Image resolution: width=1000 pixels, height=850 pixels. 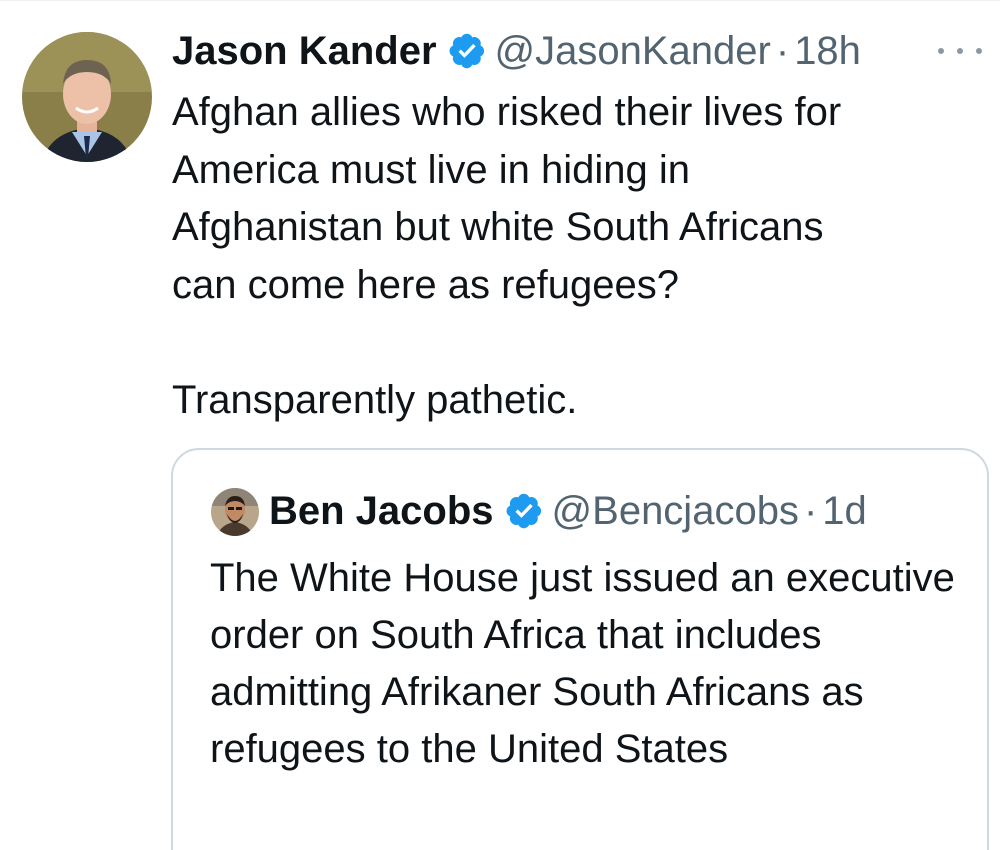 What do you see at coordinates (500, 0) in the screenshot?
I see `divider` at bounding box center [500, 0].